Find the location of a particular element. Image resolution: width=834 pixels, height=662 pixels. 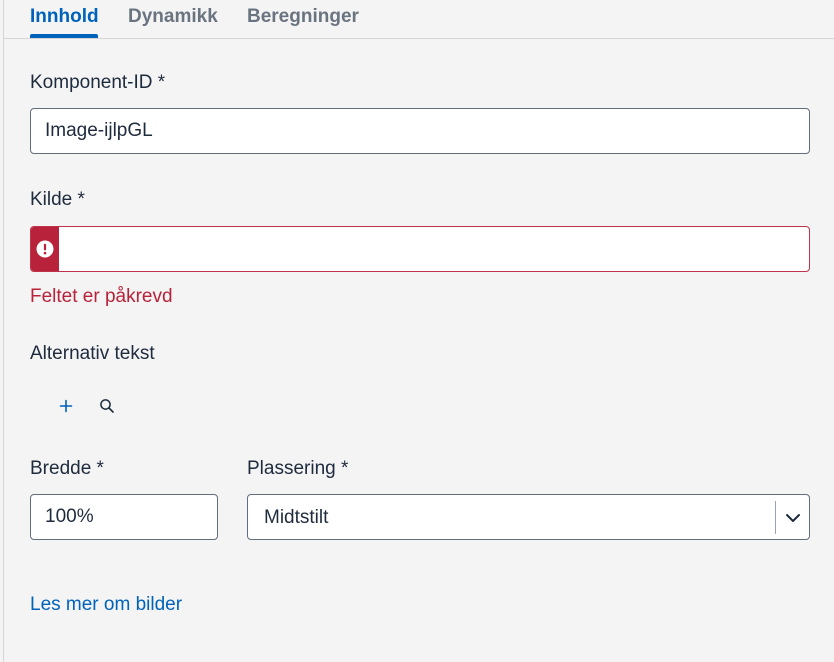

width-label: Bredde * is located at coordinates (67, 468).